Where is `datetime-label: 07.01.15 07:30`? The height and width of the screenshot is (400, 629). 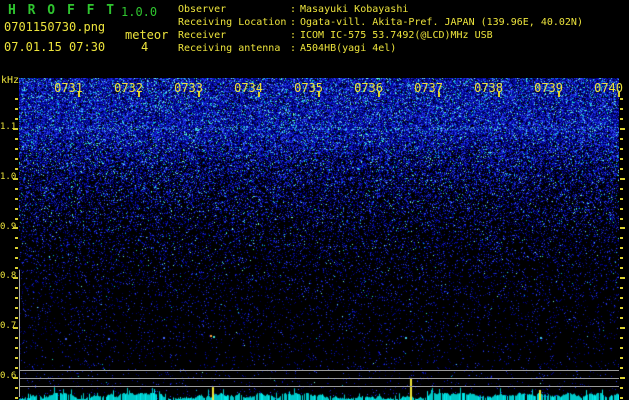 datetime-label: 07.01.15 07:30 is located at coordinates (55, 47).